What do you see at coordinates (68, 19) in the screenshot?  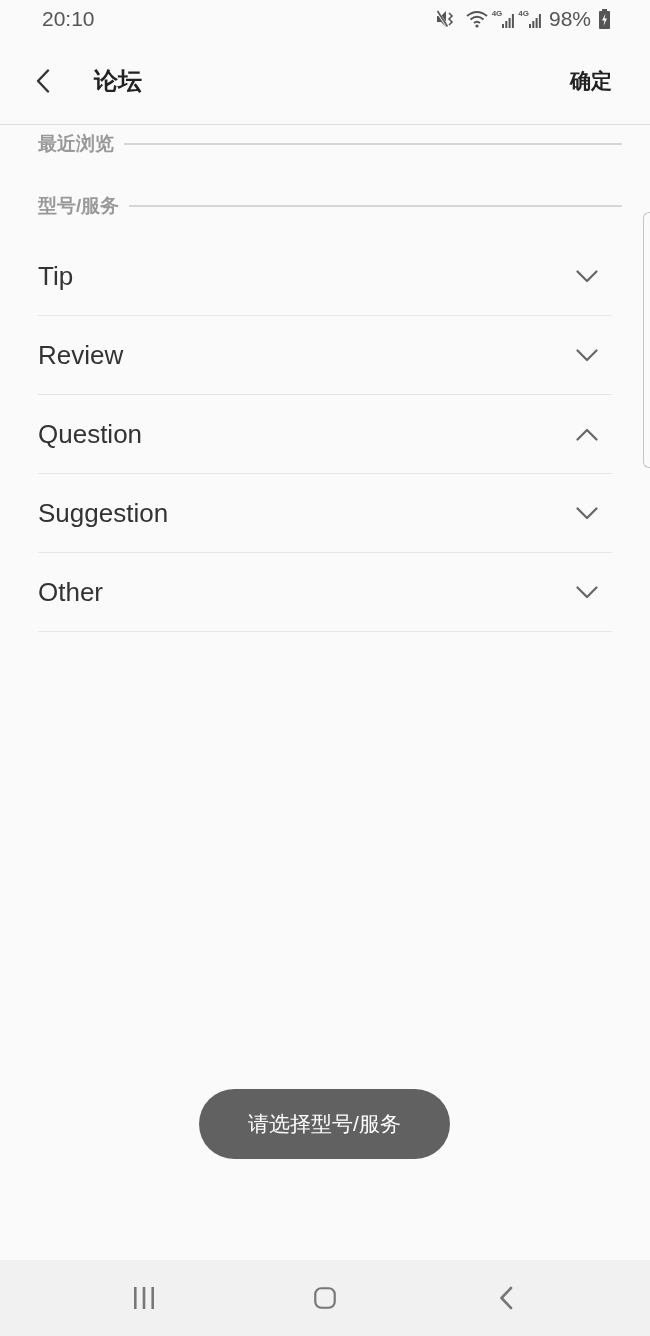 I see `status-time: 20:10` at bounding box center [68, 19].